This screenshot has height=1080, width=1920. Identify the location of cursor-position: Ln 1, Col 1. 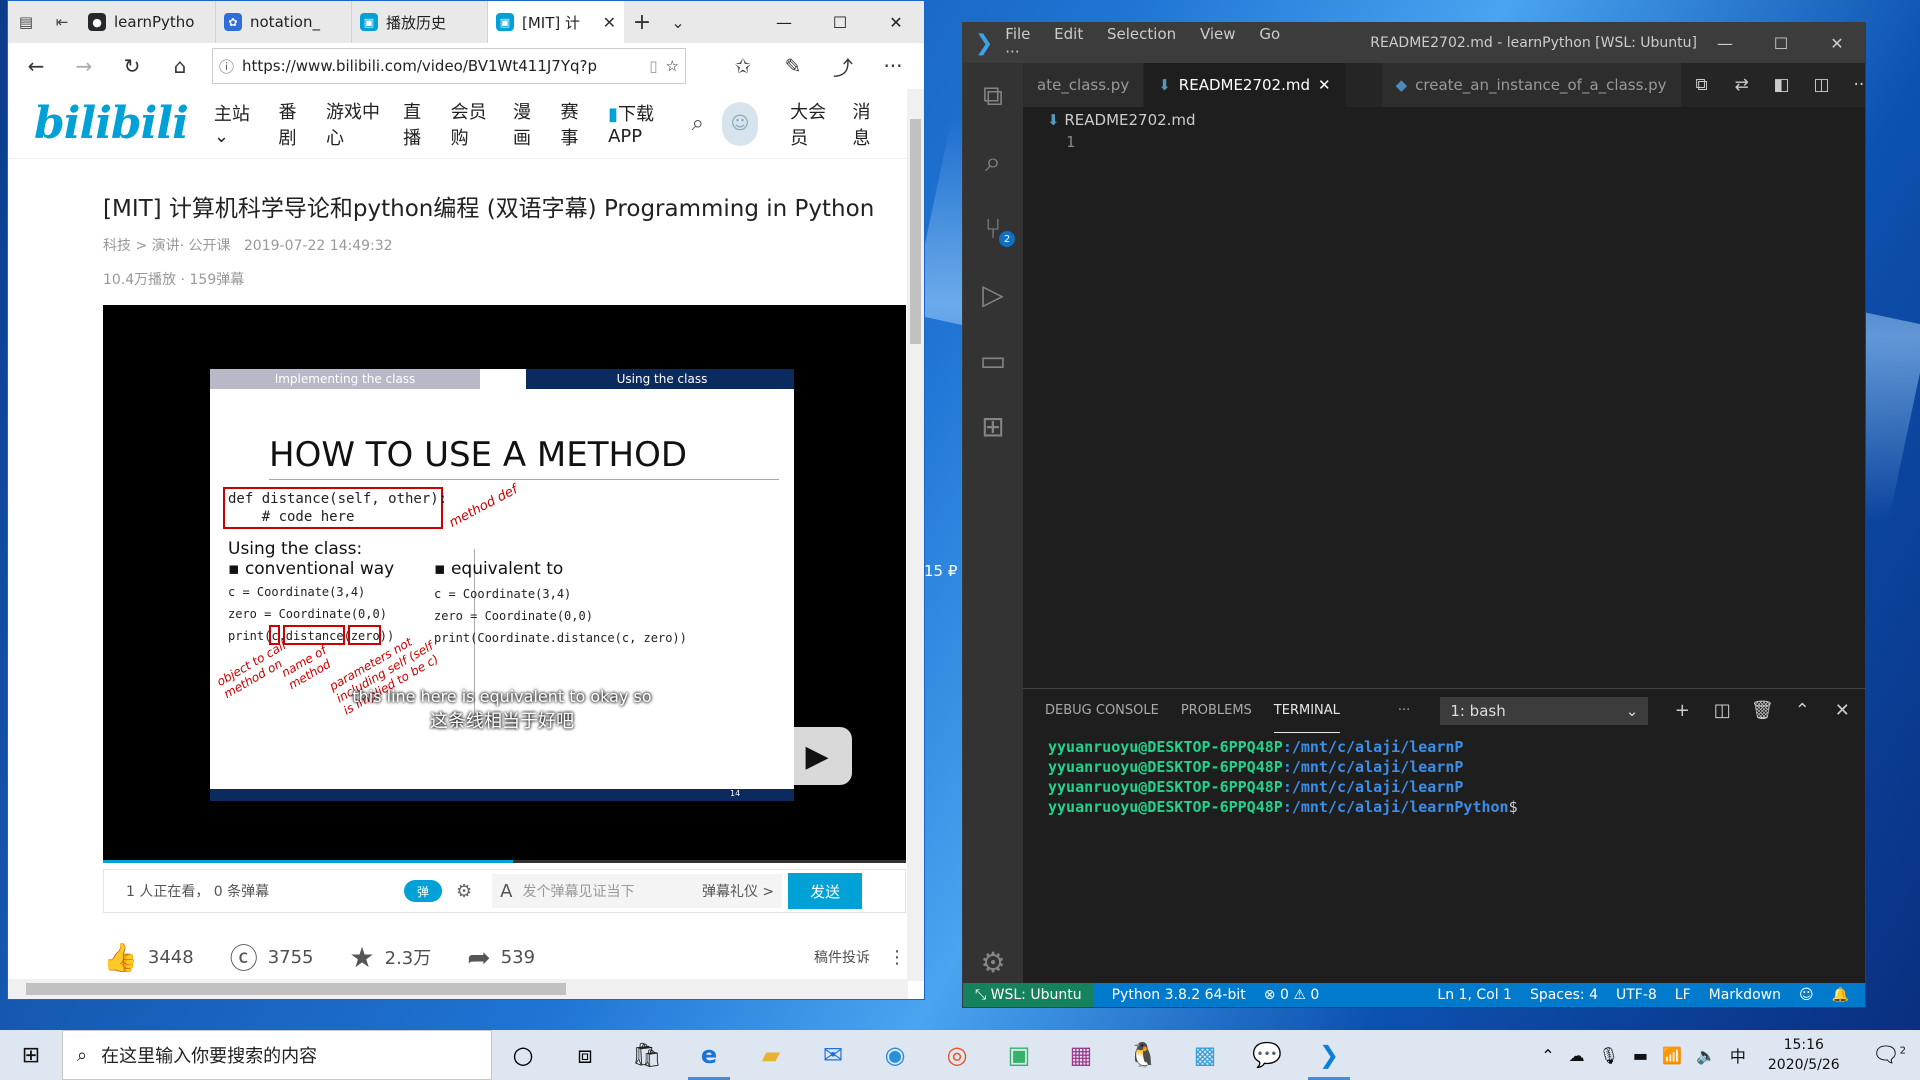
(1474, 995).